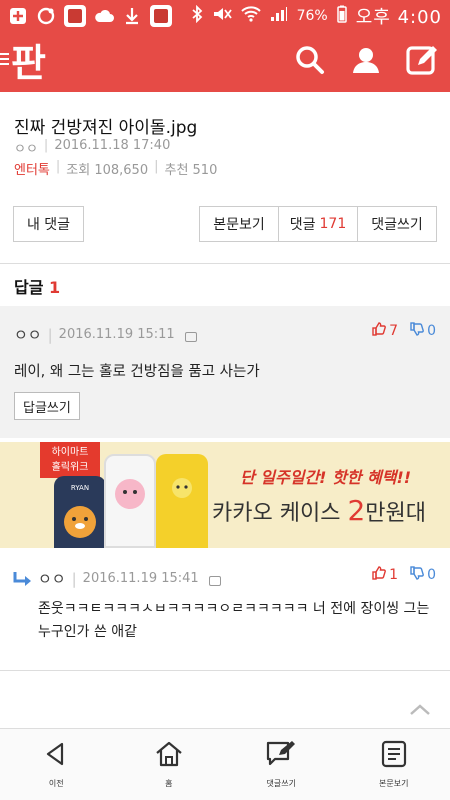 This screenshot has height=800, width=450. I want to click on bottom-nav: 이전 홈 댓글쓰기 본문보기, so click(225, 764).